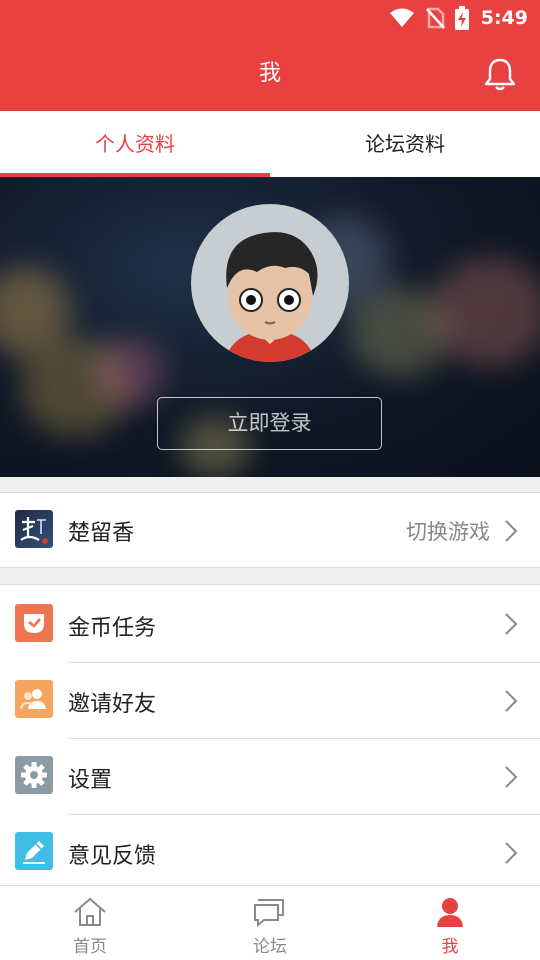 The height and width of the screenshot is (960, 540). I want to click on wifi-icon, so click(401, 17).